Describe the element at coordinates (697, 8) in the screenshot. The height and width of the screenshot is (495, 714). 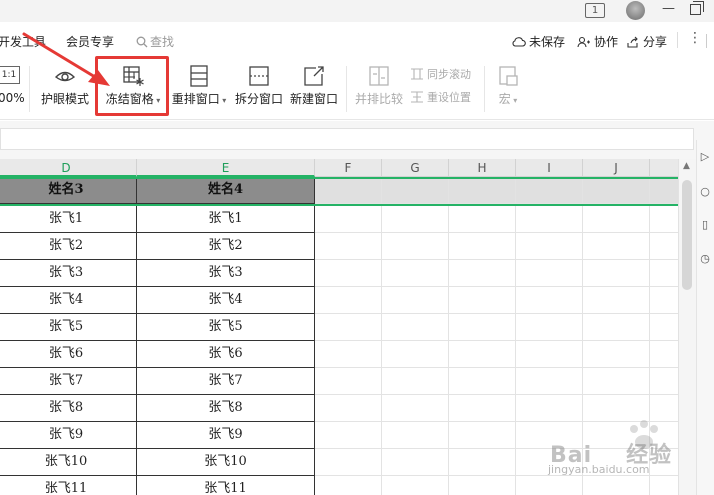
I see `restore-window-icon` at that location.